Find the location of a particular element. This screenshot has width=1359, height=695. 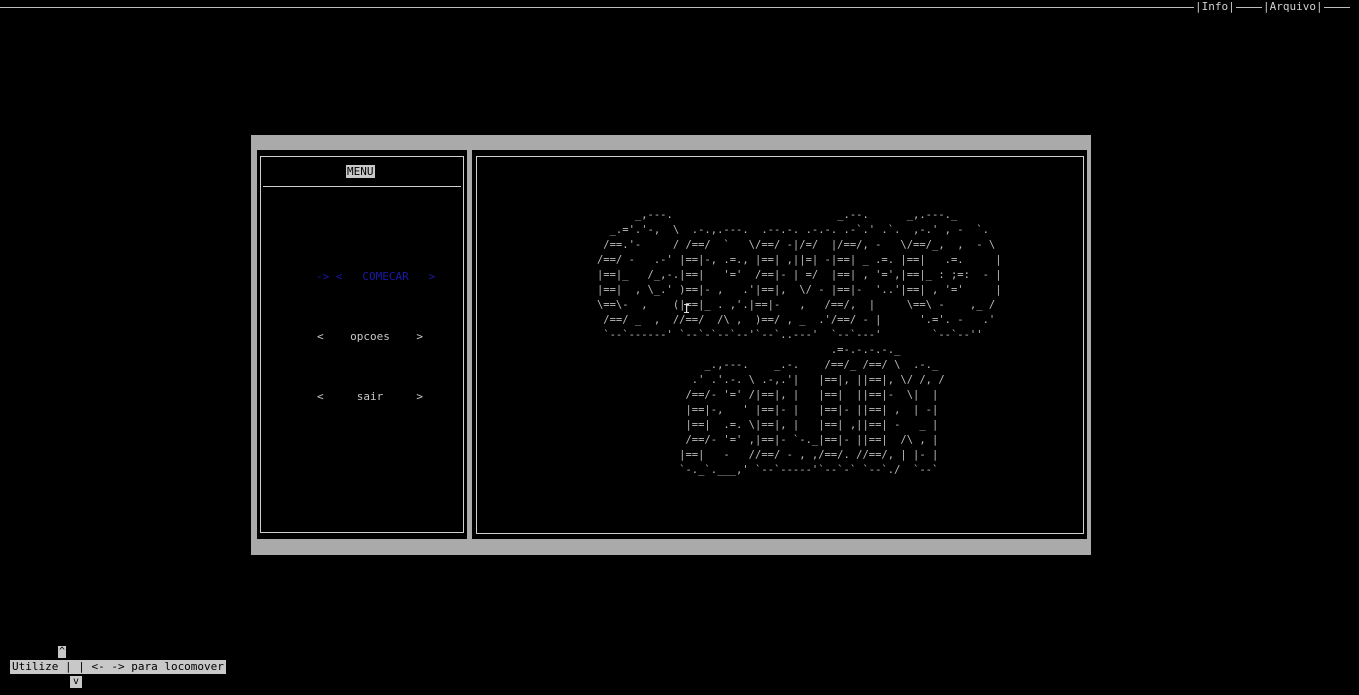

ascii-art-line: _,---. _.--. _,.---._ is located at coordinates (787, 215).